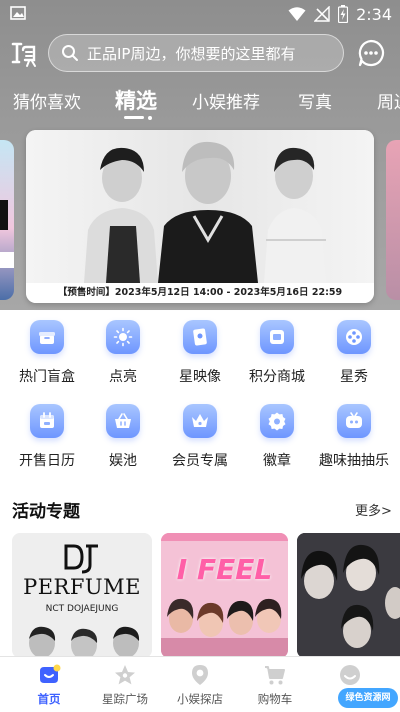 The image size is (400, 712). What do you see at coordinates (49, 685) in the screenshot?
I see `nav-home: 首页` at bounding box center [49, 685].